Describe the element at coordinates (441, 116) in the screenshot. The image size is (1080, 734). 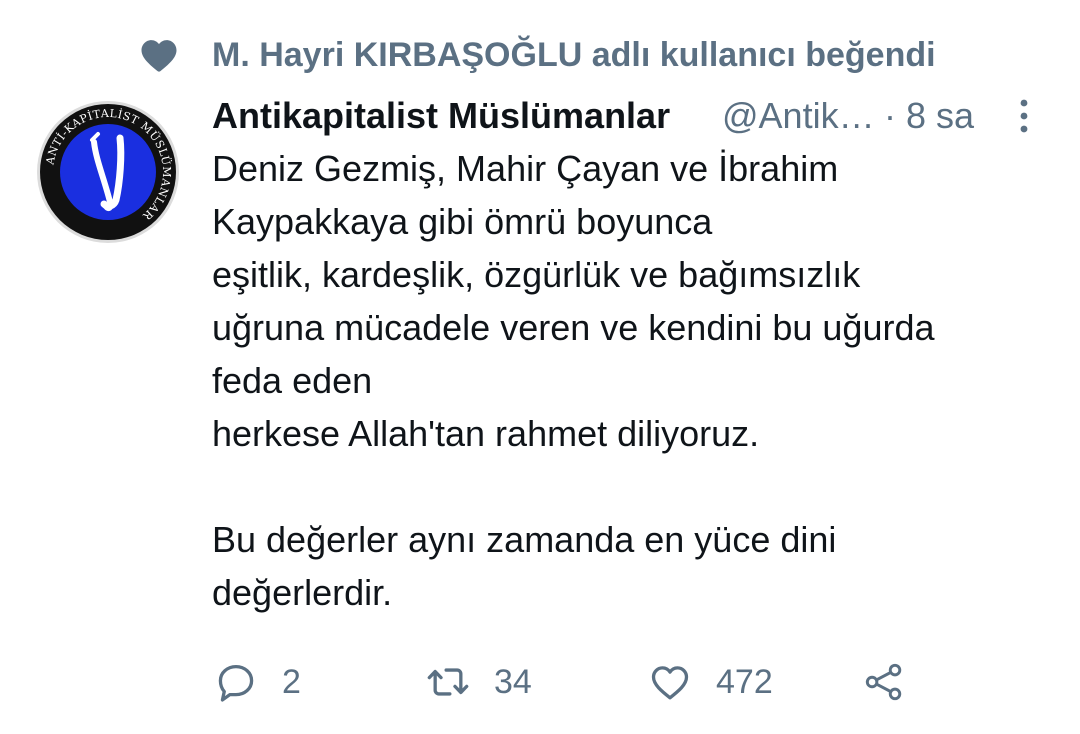
I see `author-name: Antikapitalist Müslümanlar` at that location.